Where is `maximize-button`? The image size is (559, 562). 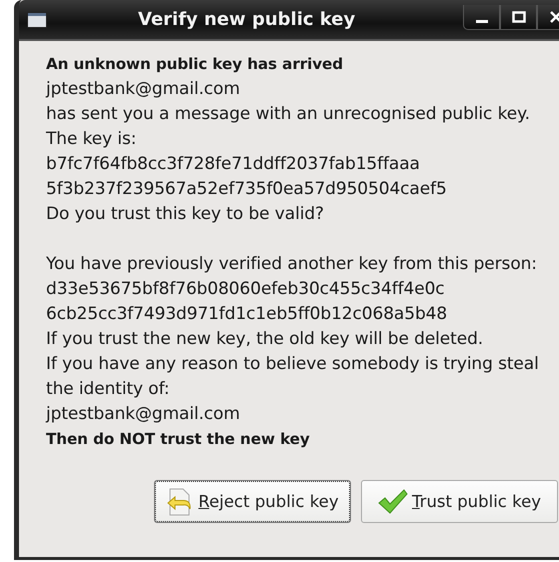
maximize-button is located at coordinates (518, 17).